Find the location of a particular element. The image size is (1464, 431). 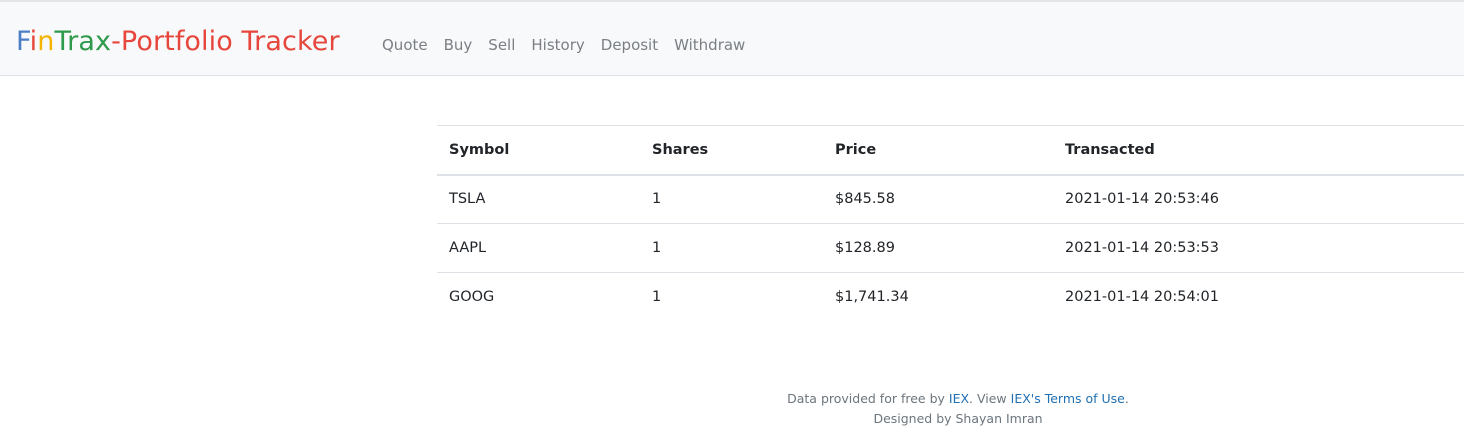

cell-symbol: AAPL is located at coordinates (538, 248).